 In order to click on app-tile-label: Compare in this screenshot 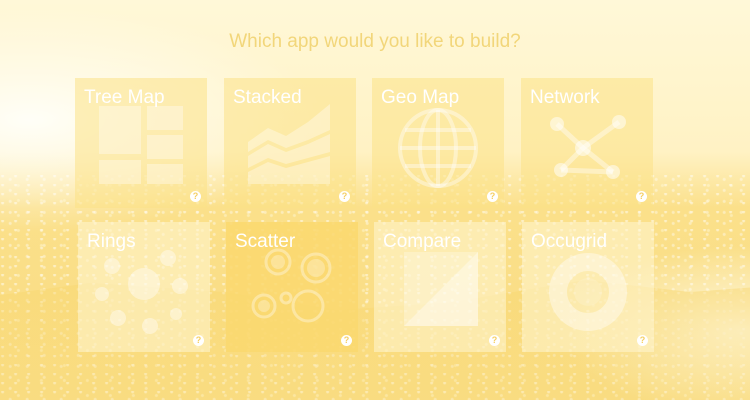, I will do `click(422, 241)`.